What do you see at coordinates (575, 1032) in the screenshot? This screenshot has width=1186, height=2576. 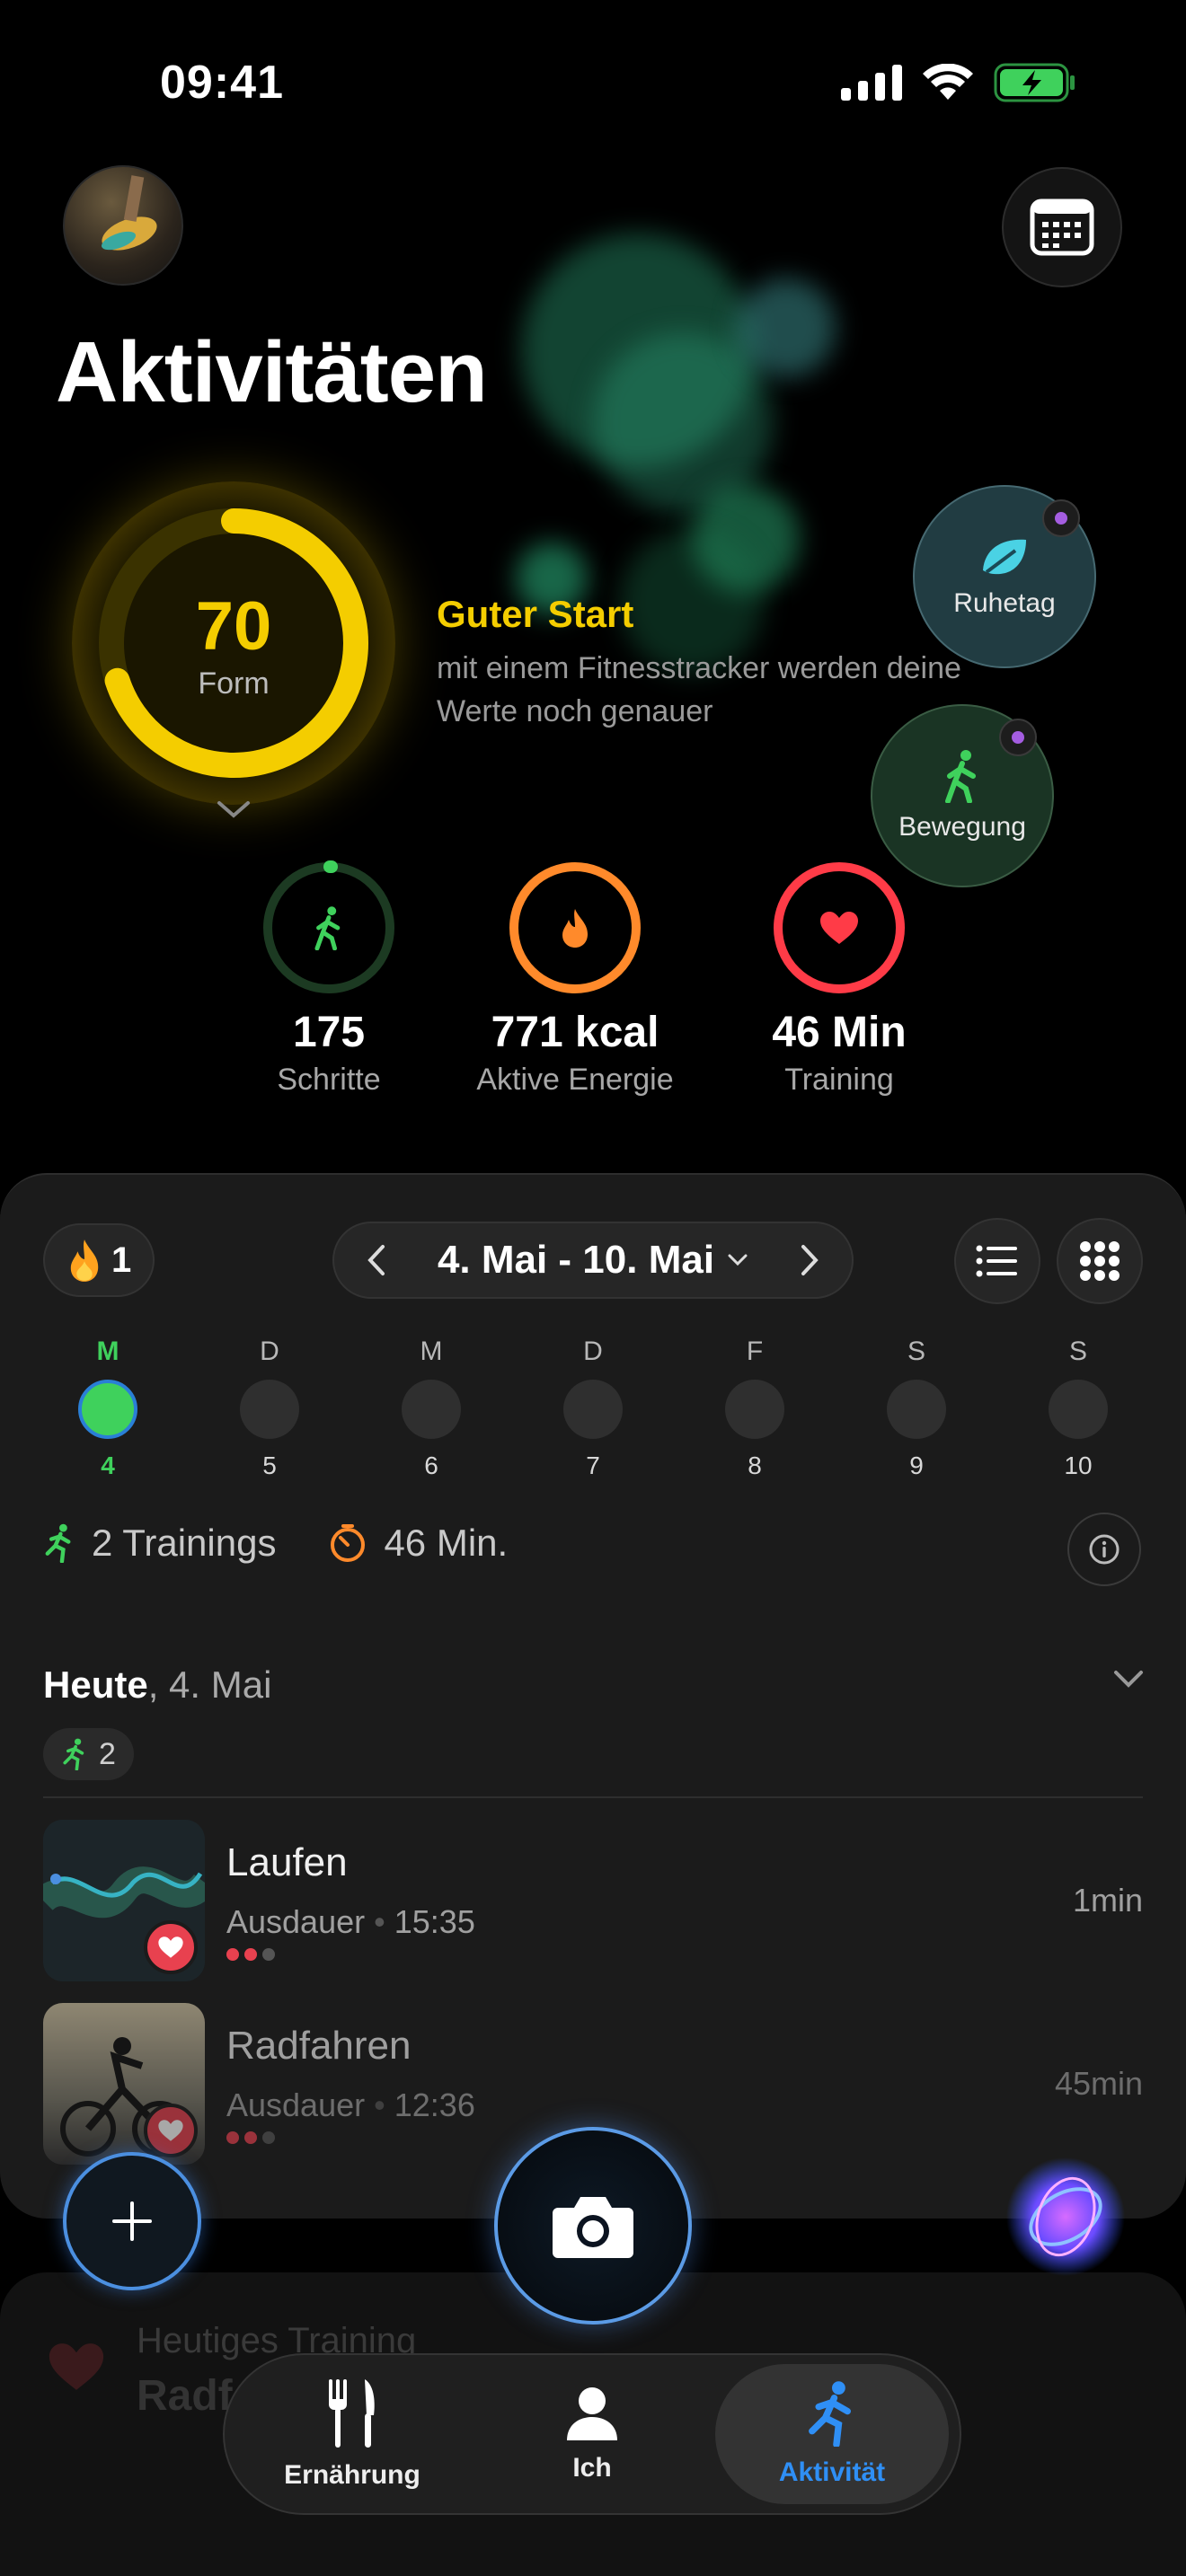 I see `energy-value: 771 kcal` at bounding box center [575, 1032].